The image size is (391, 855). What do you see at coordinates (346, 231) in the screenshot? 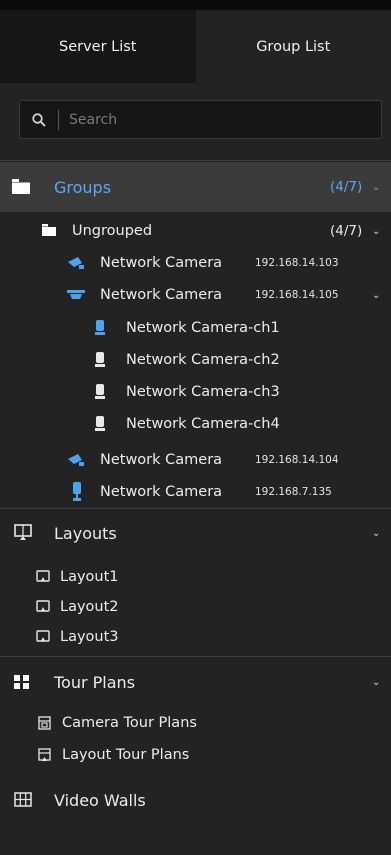
I see `ungrouped-count: (4/7)` at bounding box center [346, 231].